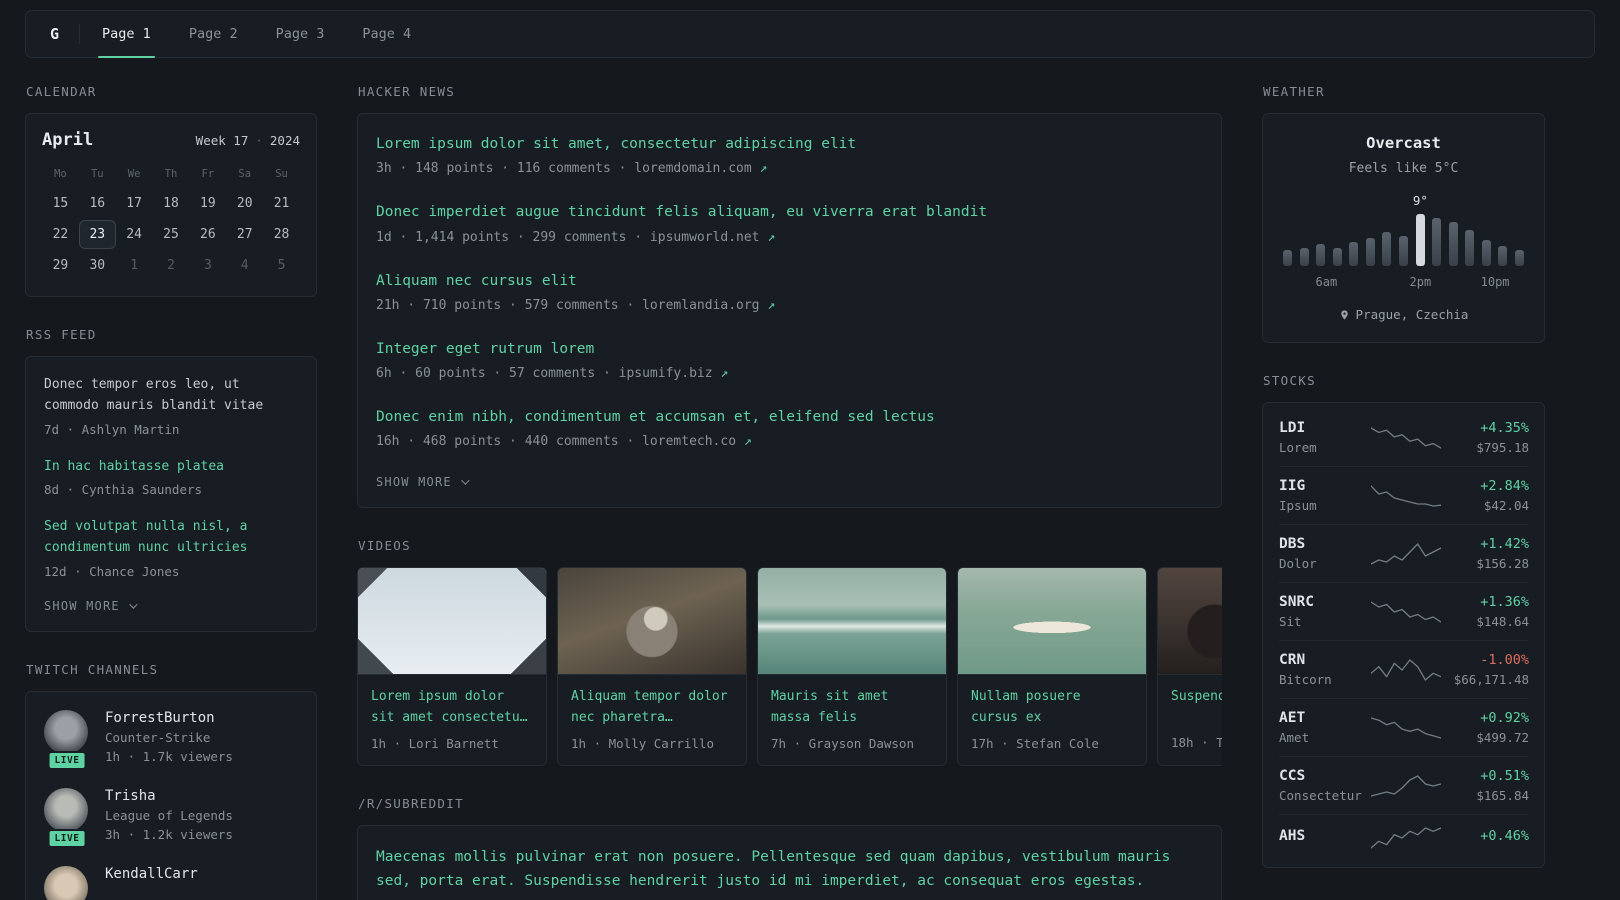  I want to click on tab-page-4: Page 4, so click(386, 34).